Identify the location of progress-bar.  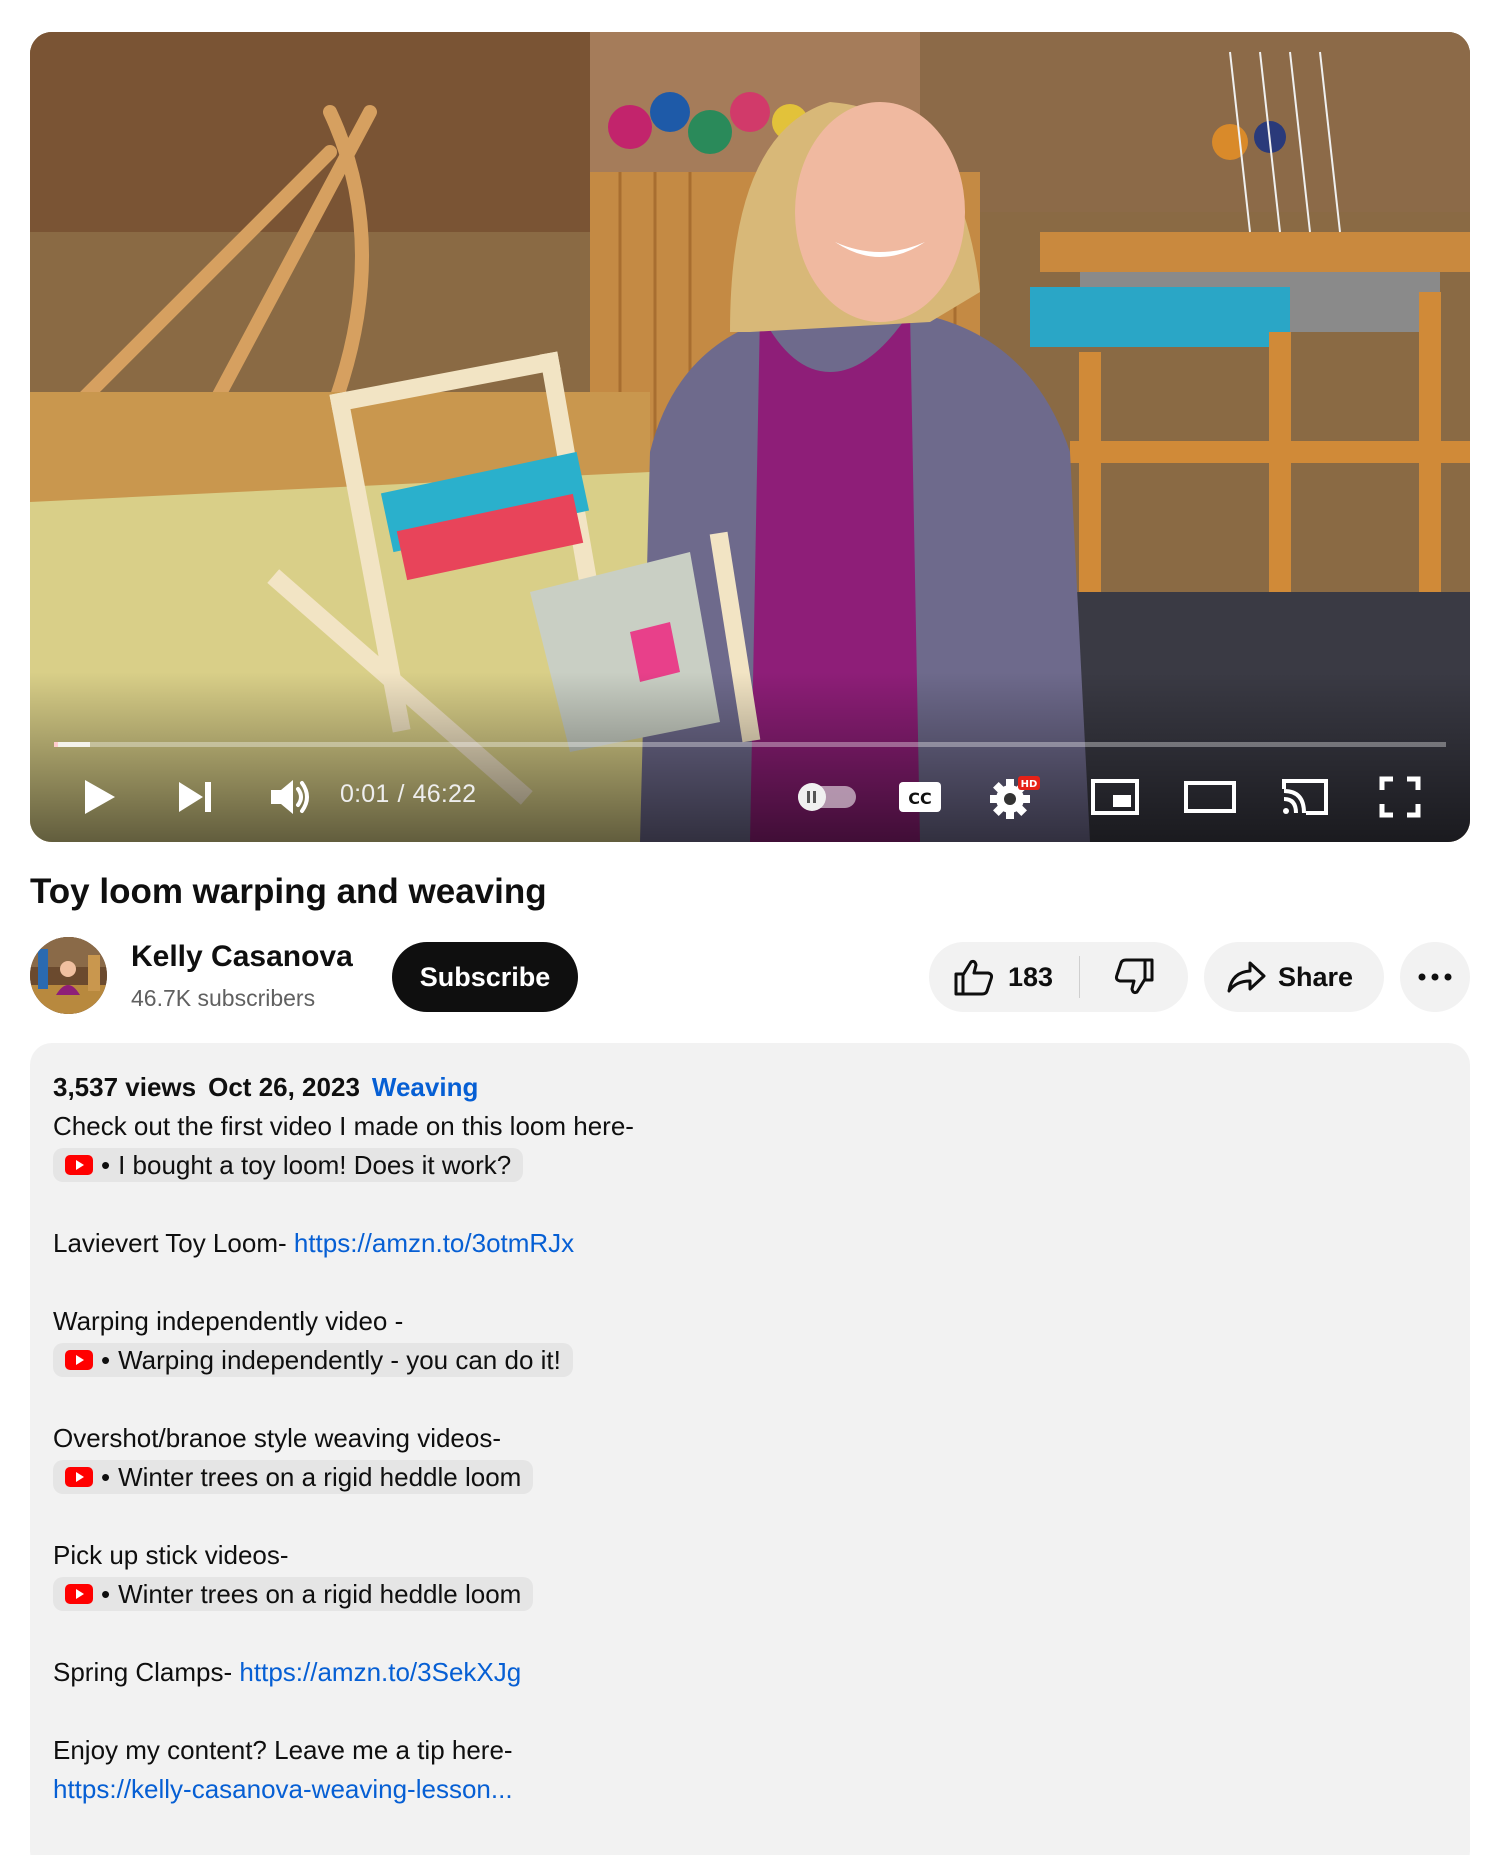
(750, 744).